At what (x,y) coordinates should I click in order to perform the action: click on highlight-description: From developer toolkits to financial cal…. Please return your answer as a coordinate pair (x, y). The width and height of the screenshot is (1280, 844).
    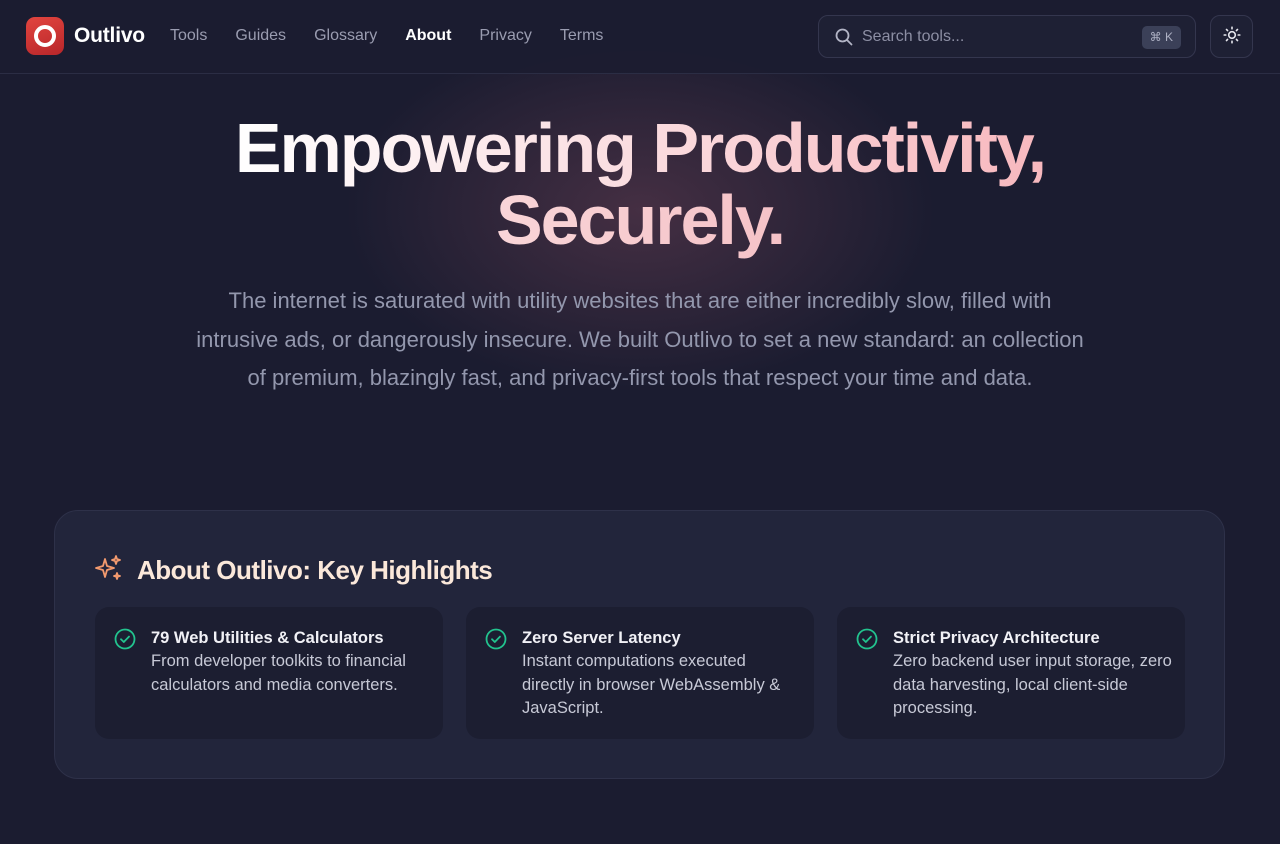
    Looking at the image, I should click on (278, 673).